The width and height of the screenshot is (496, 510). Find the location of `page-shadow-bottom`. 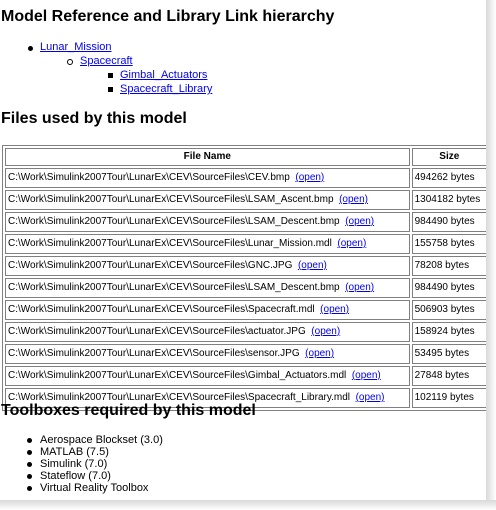

page-shadow-bottom is located at coordinates (248, 505).